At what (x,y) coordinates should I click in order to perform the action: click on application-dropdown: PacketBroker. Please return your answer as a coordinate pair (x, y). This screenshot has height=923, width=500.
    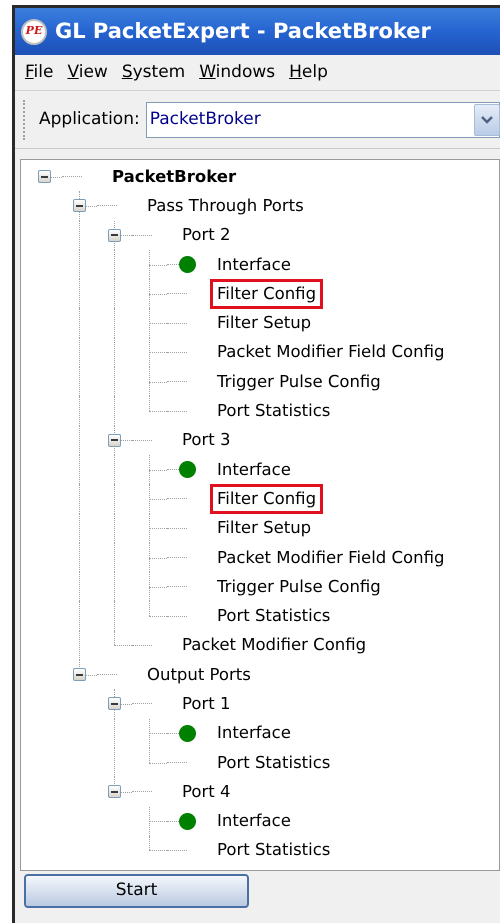
    Looking at the image, I should click on (323, 120).